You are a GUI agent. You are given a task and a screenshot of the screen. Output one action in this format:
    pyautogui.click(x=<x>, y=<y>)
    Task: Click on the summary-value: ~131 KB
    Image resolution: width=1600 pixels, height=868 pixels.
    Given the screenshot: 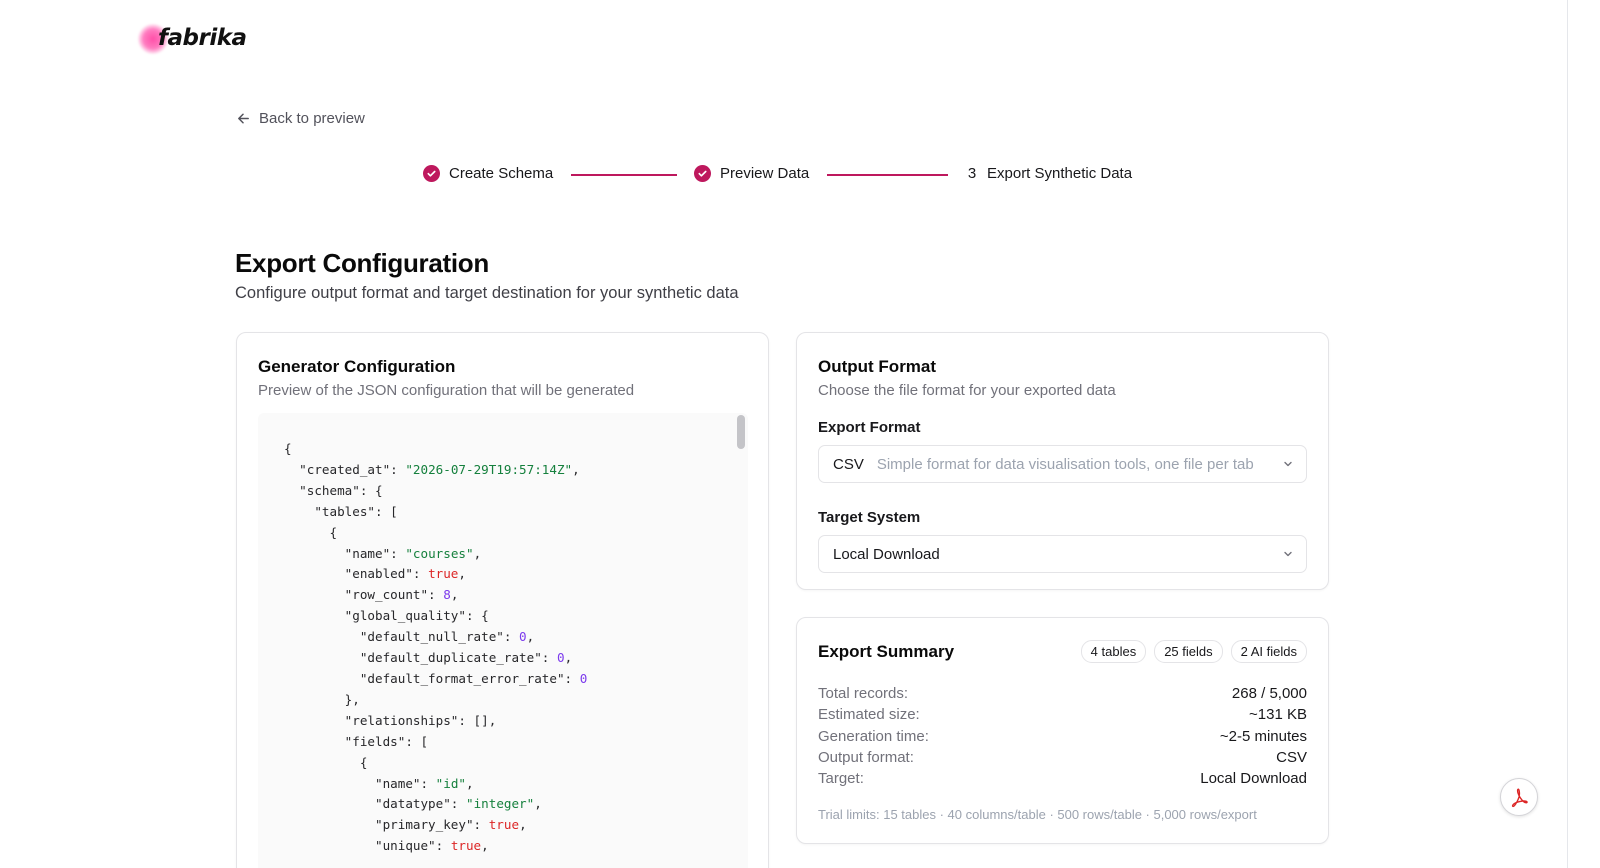 What is the action you would take?
    pyautogui.click(x=1278, y=715)
    